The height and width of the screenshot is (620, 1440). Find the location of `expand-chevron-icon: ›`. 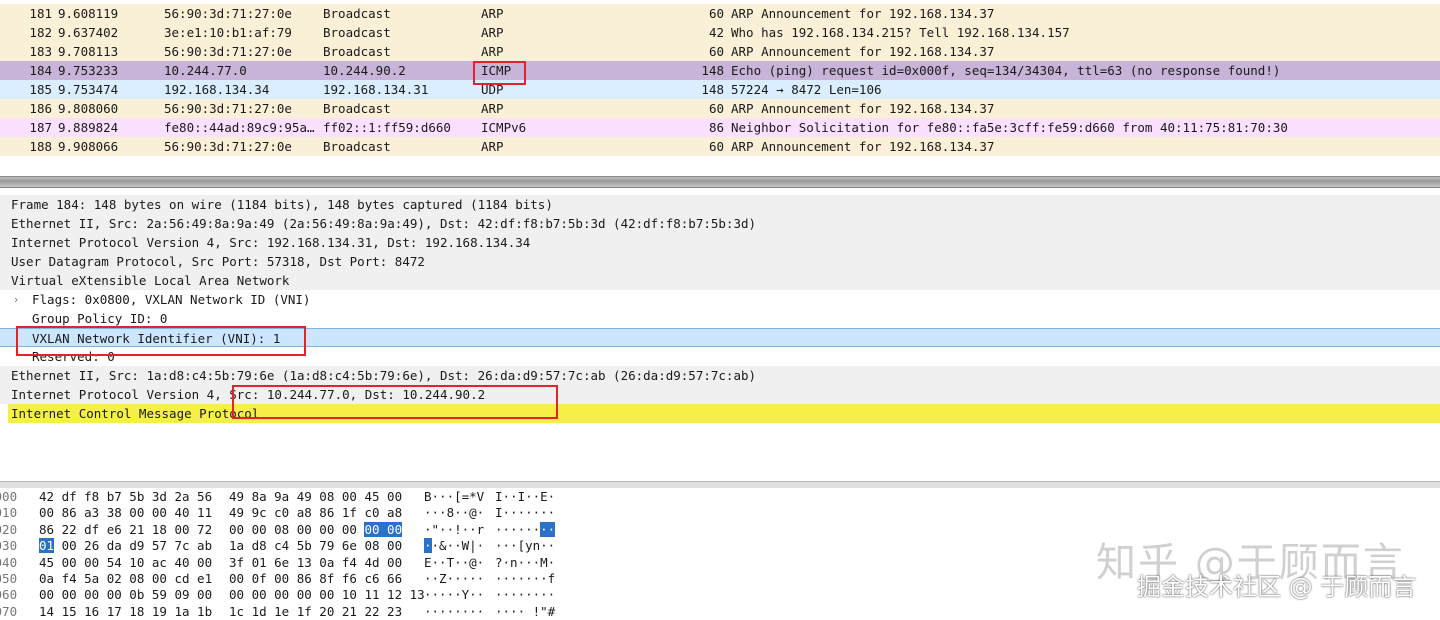

expand-chevron-icon: › is located at coordinates (16, 299).